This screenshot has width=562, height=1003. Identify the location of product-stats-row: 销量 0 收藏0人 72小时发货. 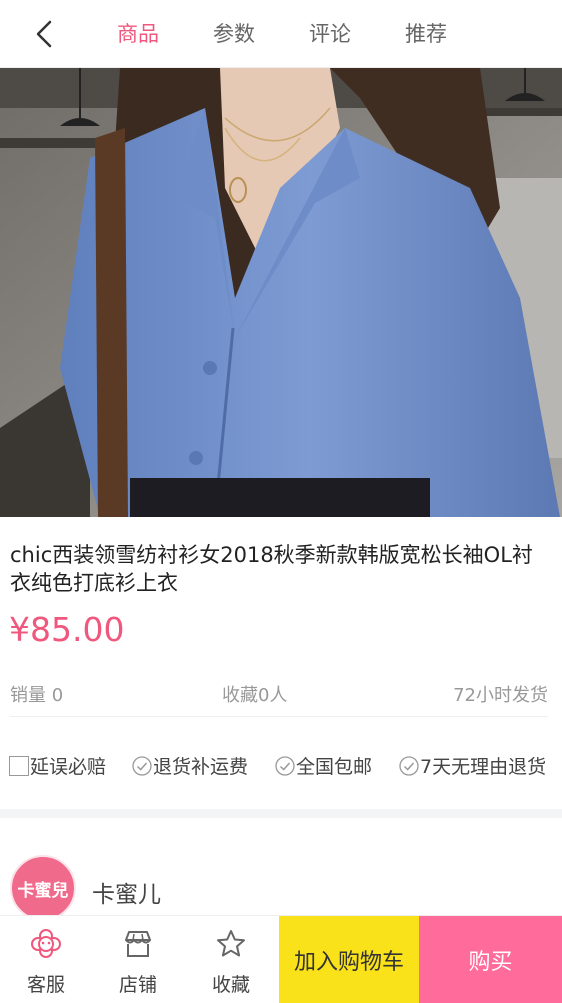
(279, 699).